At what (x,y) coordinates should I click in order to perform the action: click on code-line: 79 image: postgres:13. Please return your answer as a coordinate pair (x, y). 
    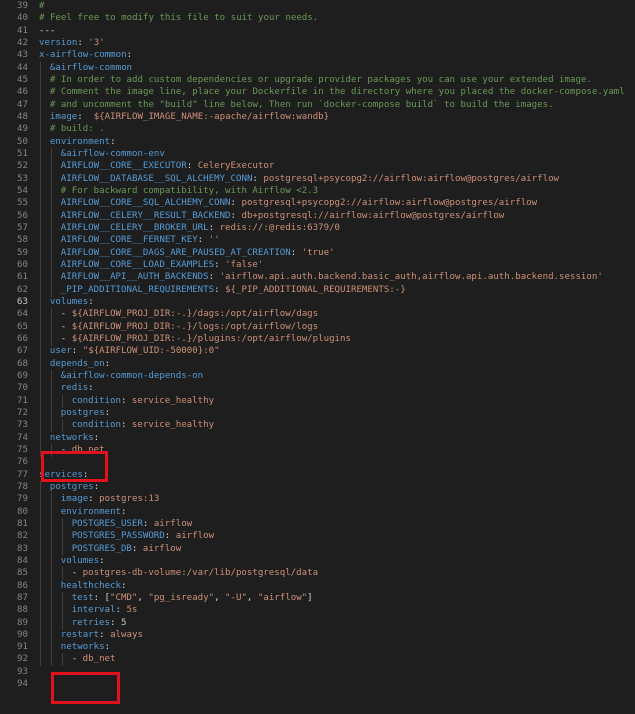
    Looking at the image, I should click on (317, 500).